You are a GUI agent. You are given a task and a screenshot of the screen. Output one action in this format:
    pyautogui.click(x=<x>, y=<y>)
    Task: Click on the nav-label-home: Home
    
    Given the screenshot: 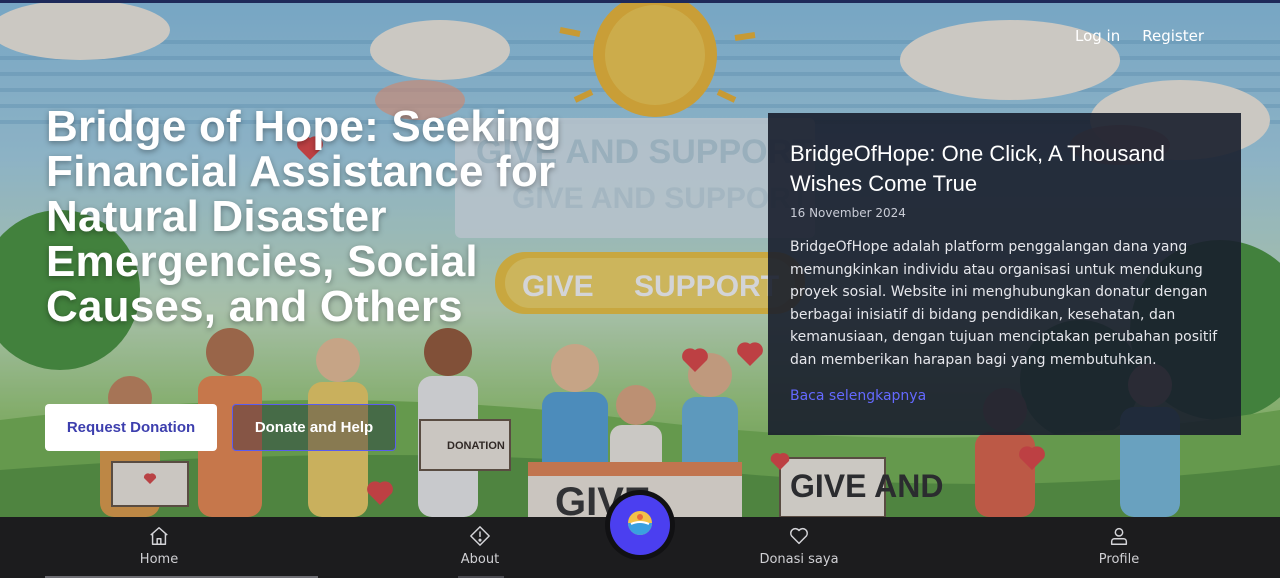 What is the action you would take?
    pyautogui.click(x=159, y=559)
    